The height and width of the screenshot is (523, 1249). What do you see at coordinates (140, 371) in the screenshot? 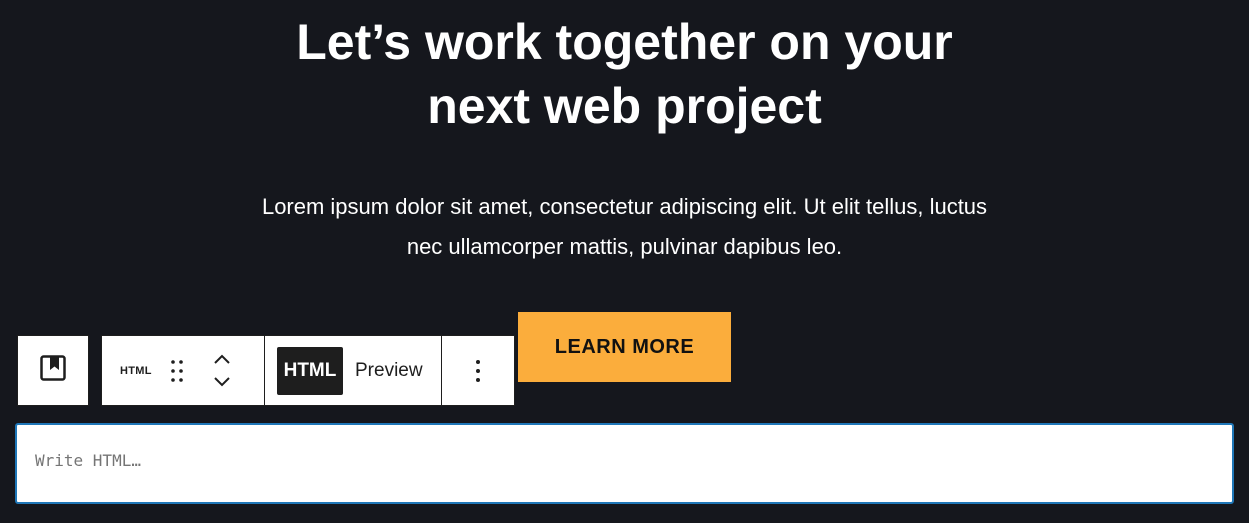
I see `block-type-html-icon: HTML` at bounding box center [140, 371].